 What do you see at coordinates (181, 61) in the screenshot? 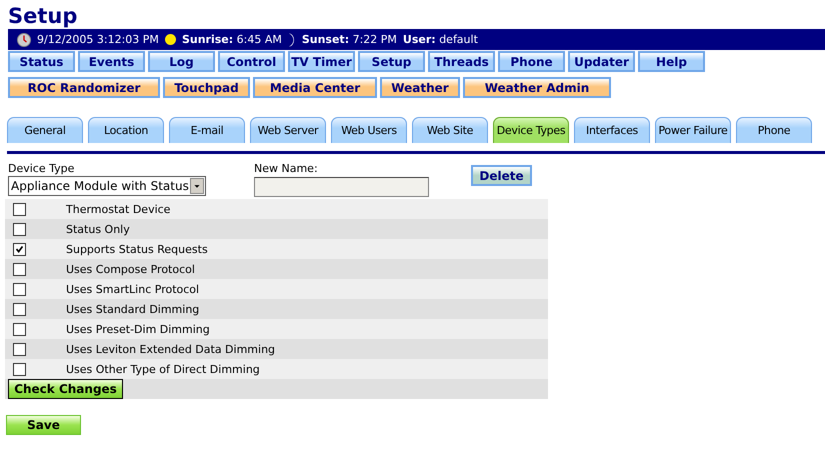
I see `nav-button: Log` at bounding box center [181, 61].